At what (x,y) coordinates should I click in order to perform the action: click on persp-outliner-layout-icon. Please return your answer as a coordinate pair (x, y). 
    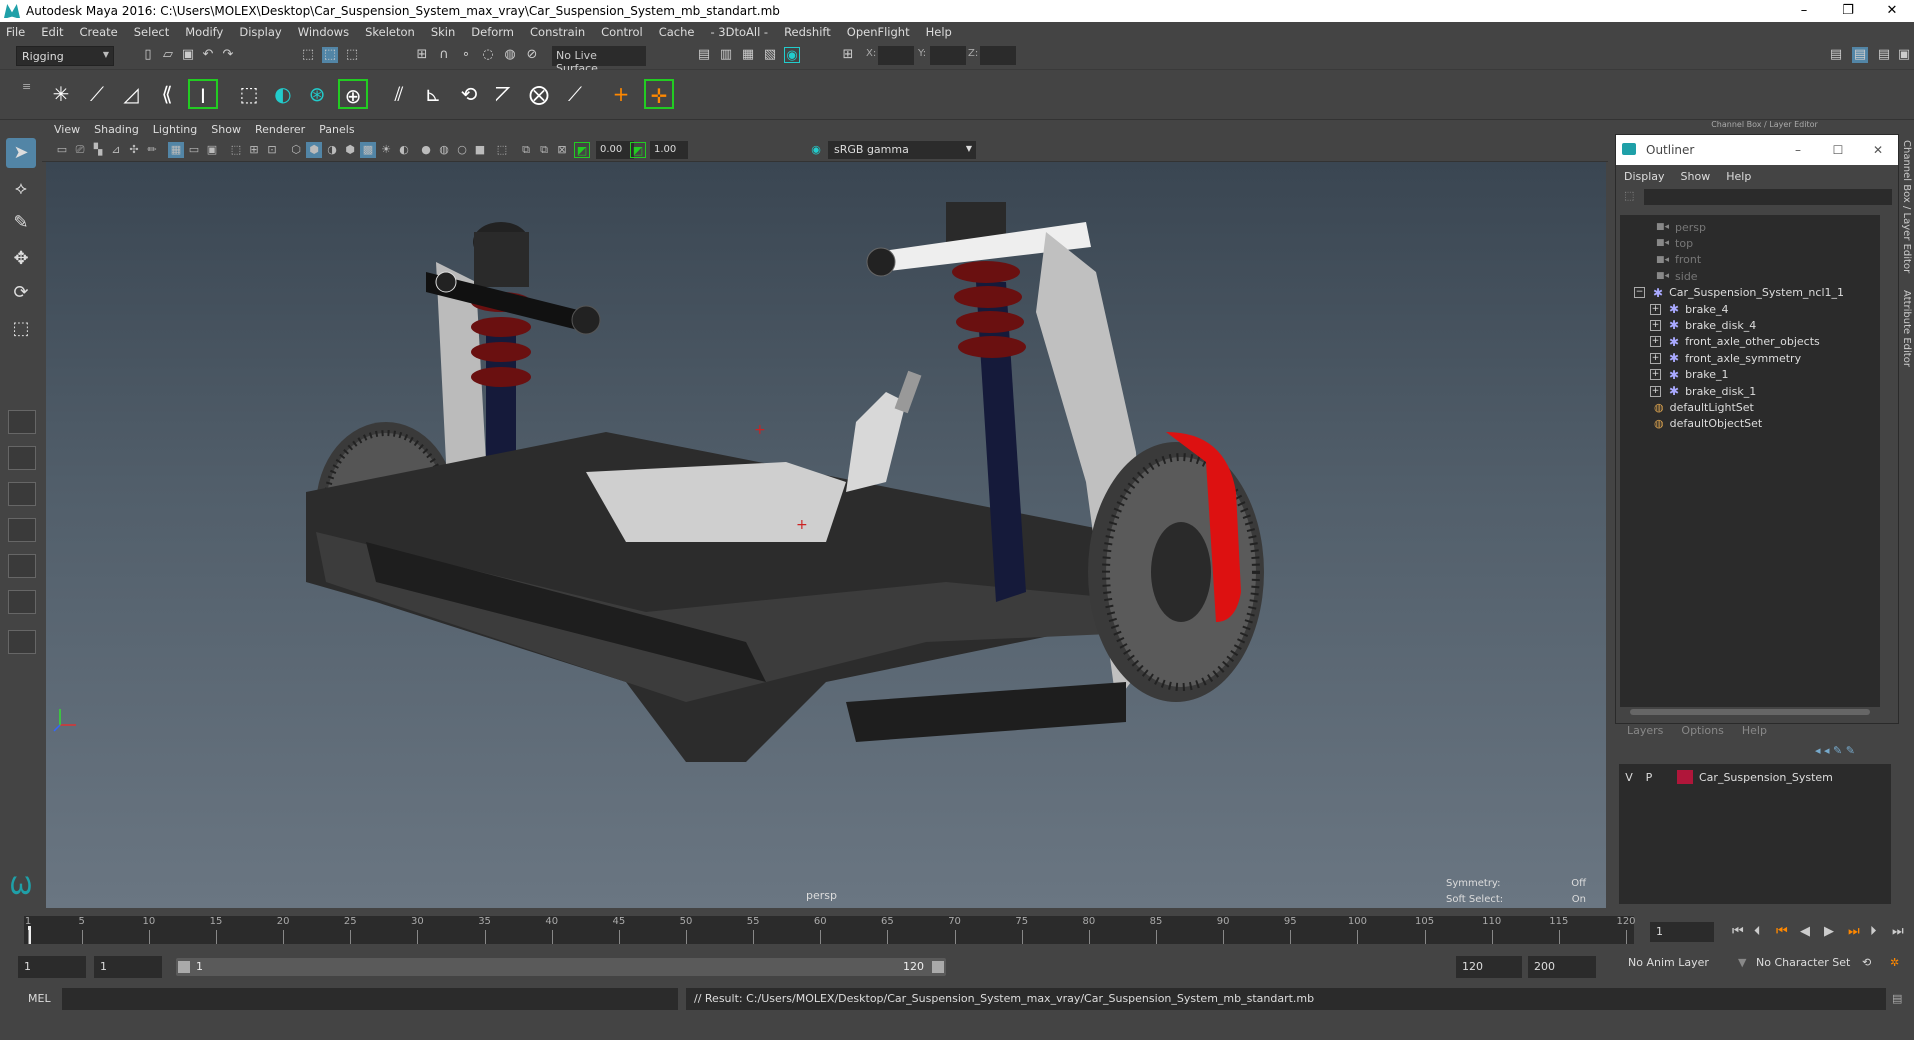
    Looking at the image, I should click on (22, 494).